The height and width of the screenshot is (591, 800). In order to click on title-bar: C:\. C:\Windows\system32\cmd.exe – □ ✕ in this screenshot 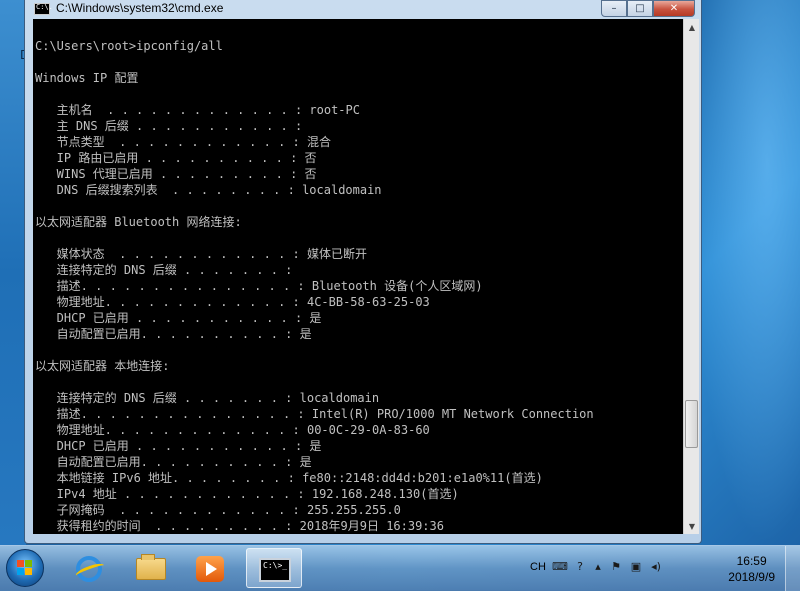, I will do `click(363, 9)`.